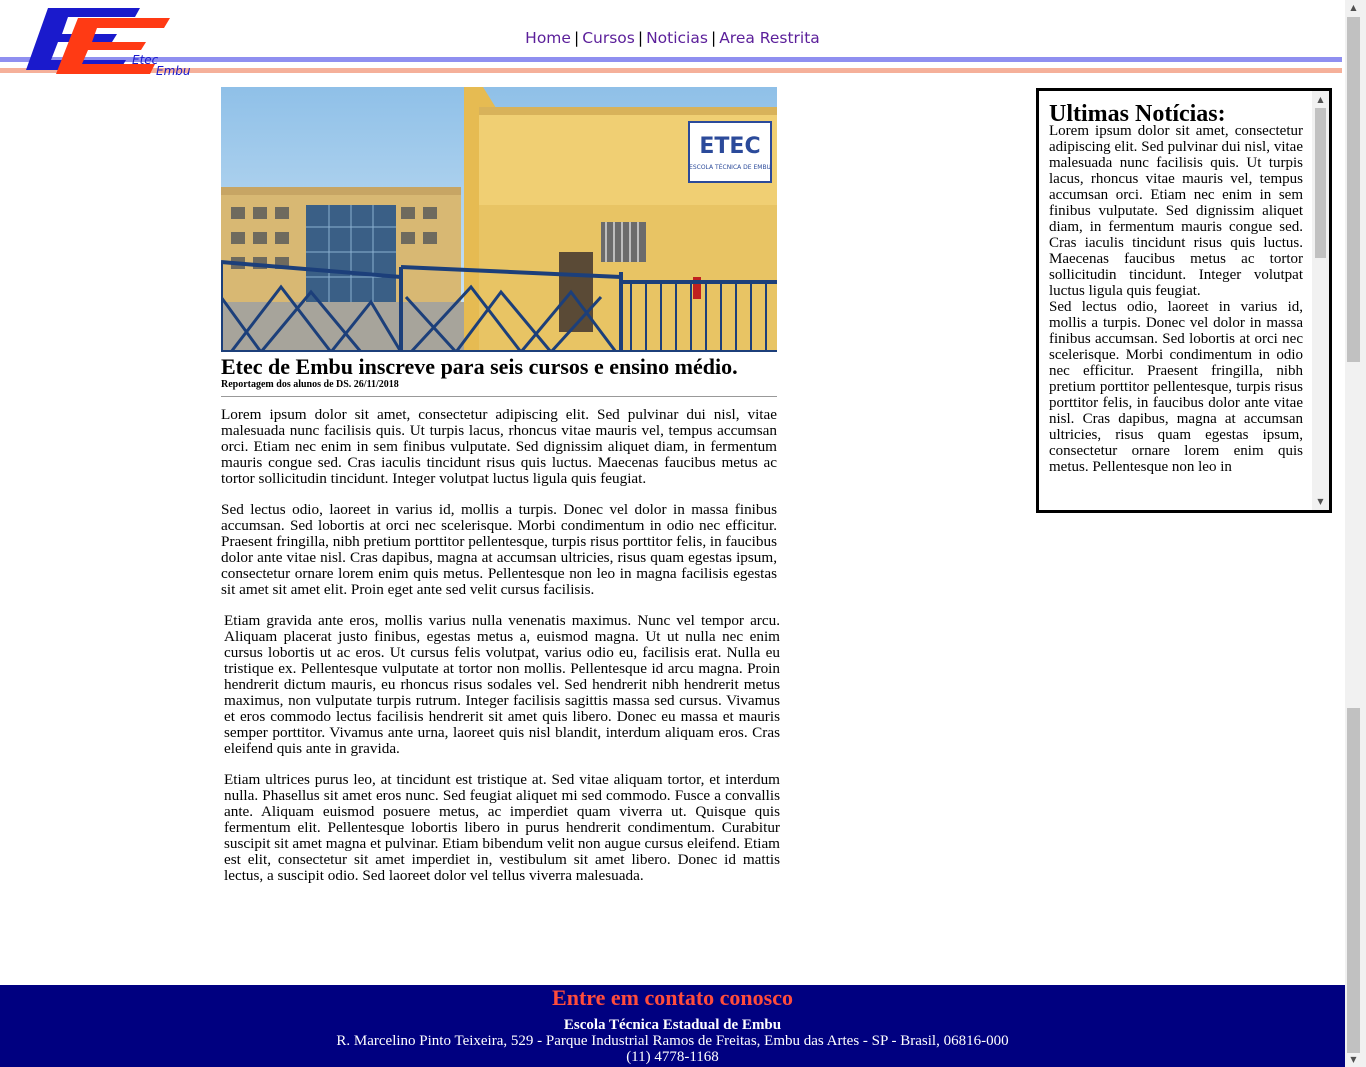 Image resolution: width=1366 pixels, height=1067 pixels. I want to click on window-scroll-up-icon: ▲, so click(1353, 7).